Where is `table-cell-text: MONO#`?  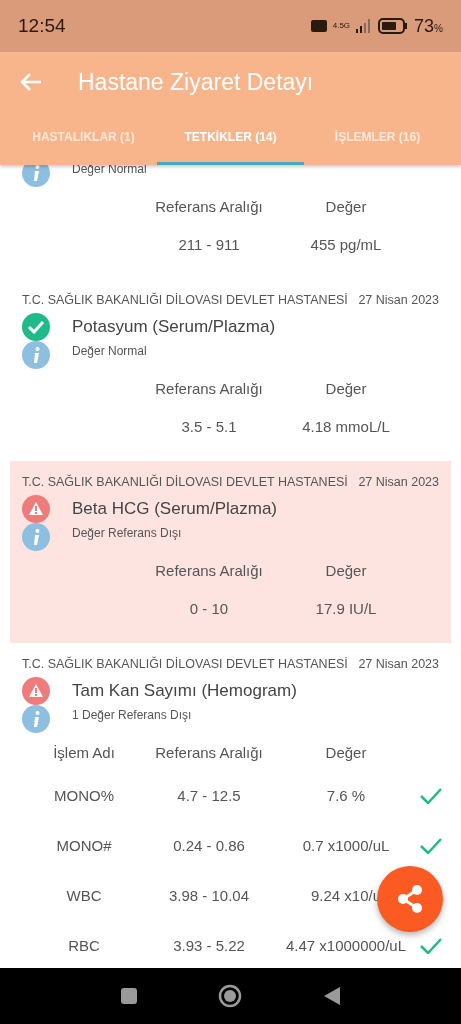
table-cell-text: MONO# is located at coordinates (84, 846).